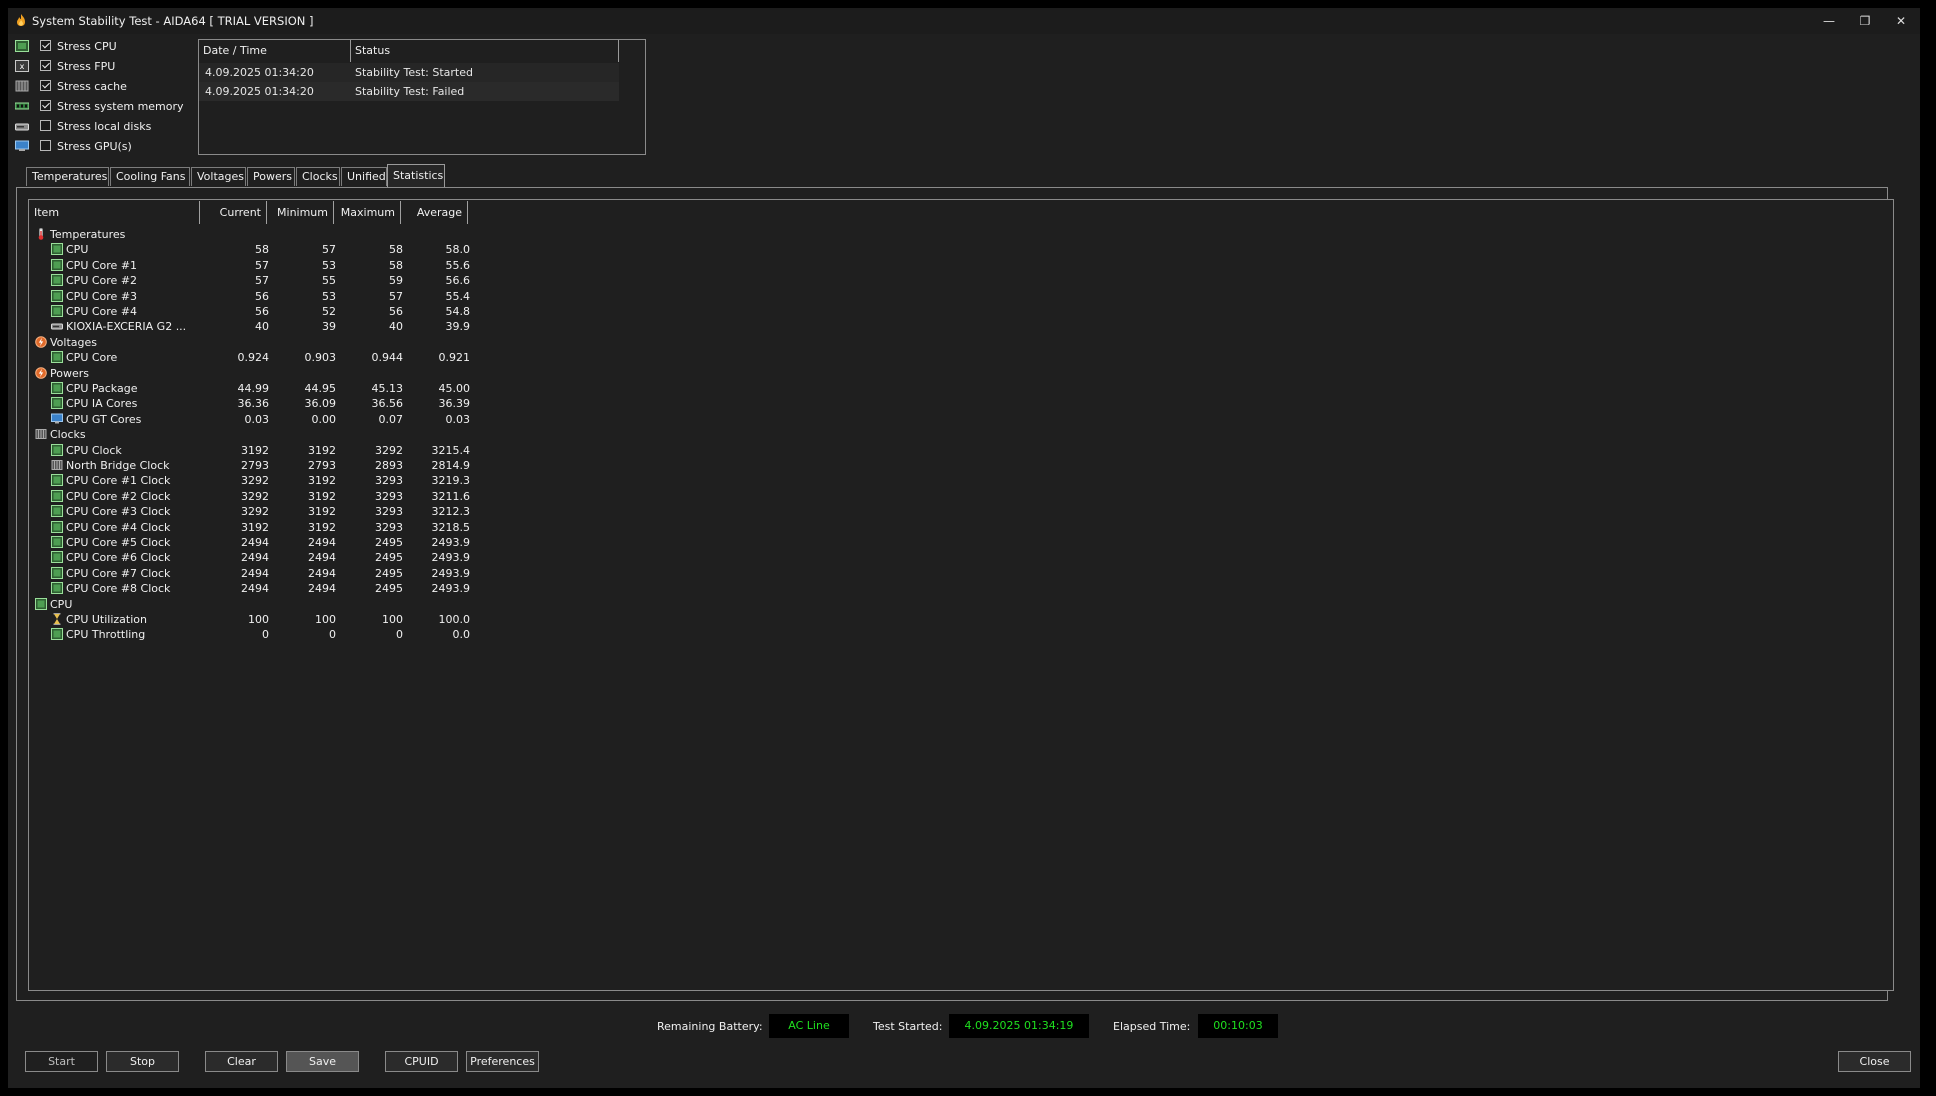  Describe the element at coordinates (41, 341) in the screenshot. I see `voltage-icon` at that location.